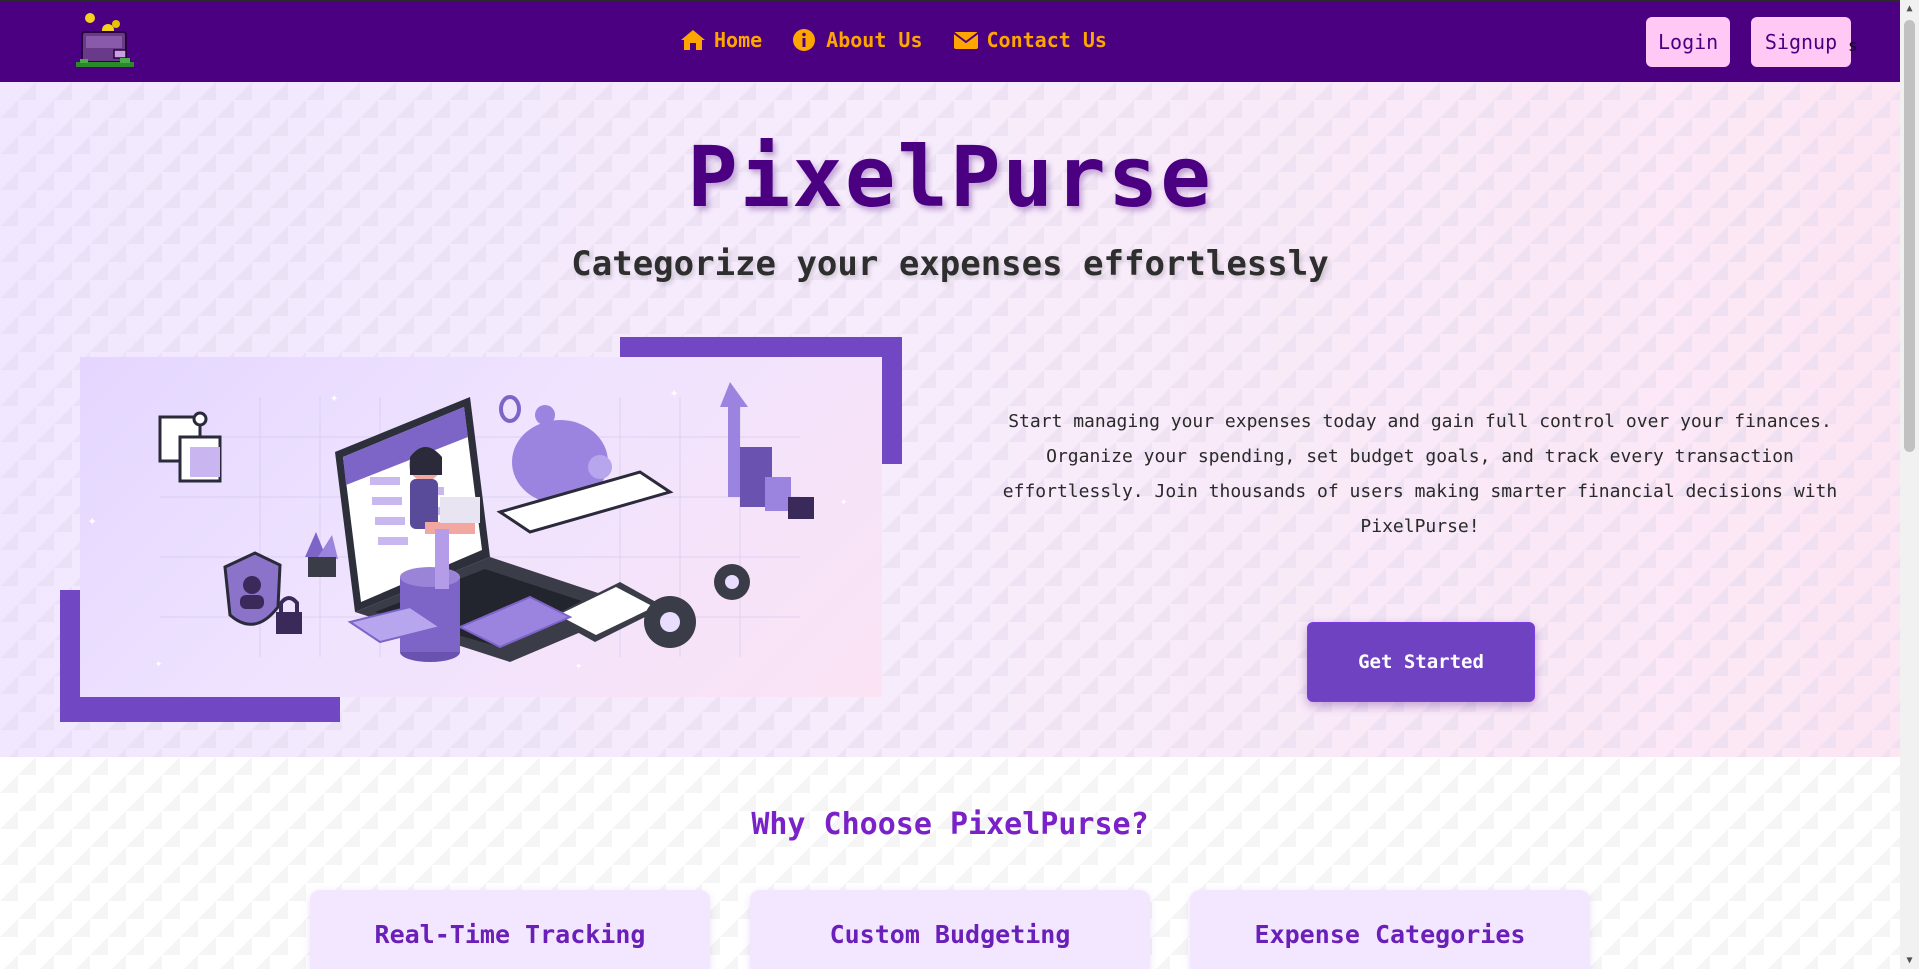 The image size is (1919, 969). Describe the element at coordinates (950, 264) in the screenshot. I see `hero-tagline: Categorize your expenses effortlessly` at that location.